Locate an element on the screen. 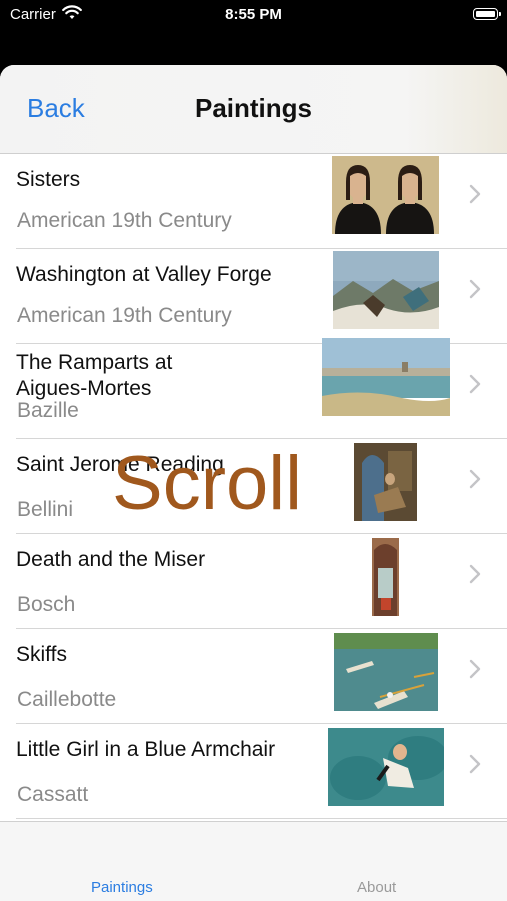 The height and width of the screenshot is (901, 507). painting-title: Saint Jerome Reading is located at coordinates (120, 464).